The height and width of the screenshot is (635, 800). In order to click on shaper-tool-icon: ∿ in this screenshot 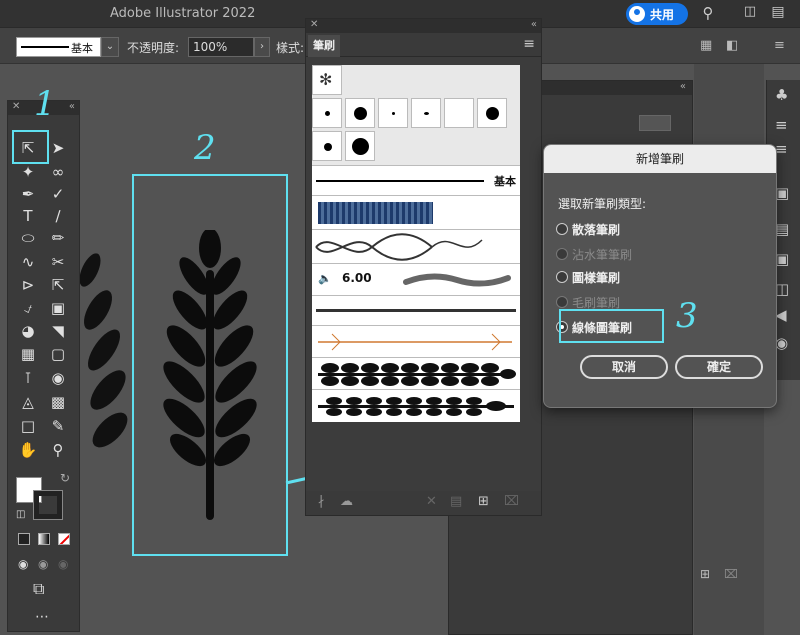, I will do `click(28, 262)`.